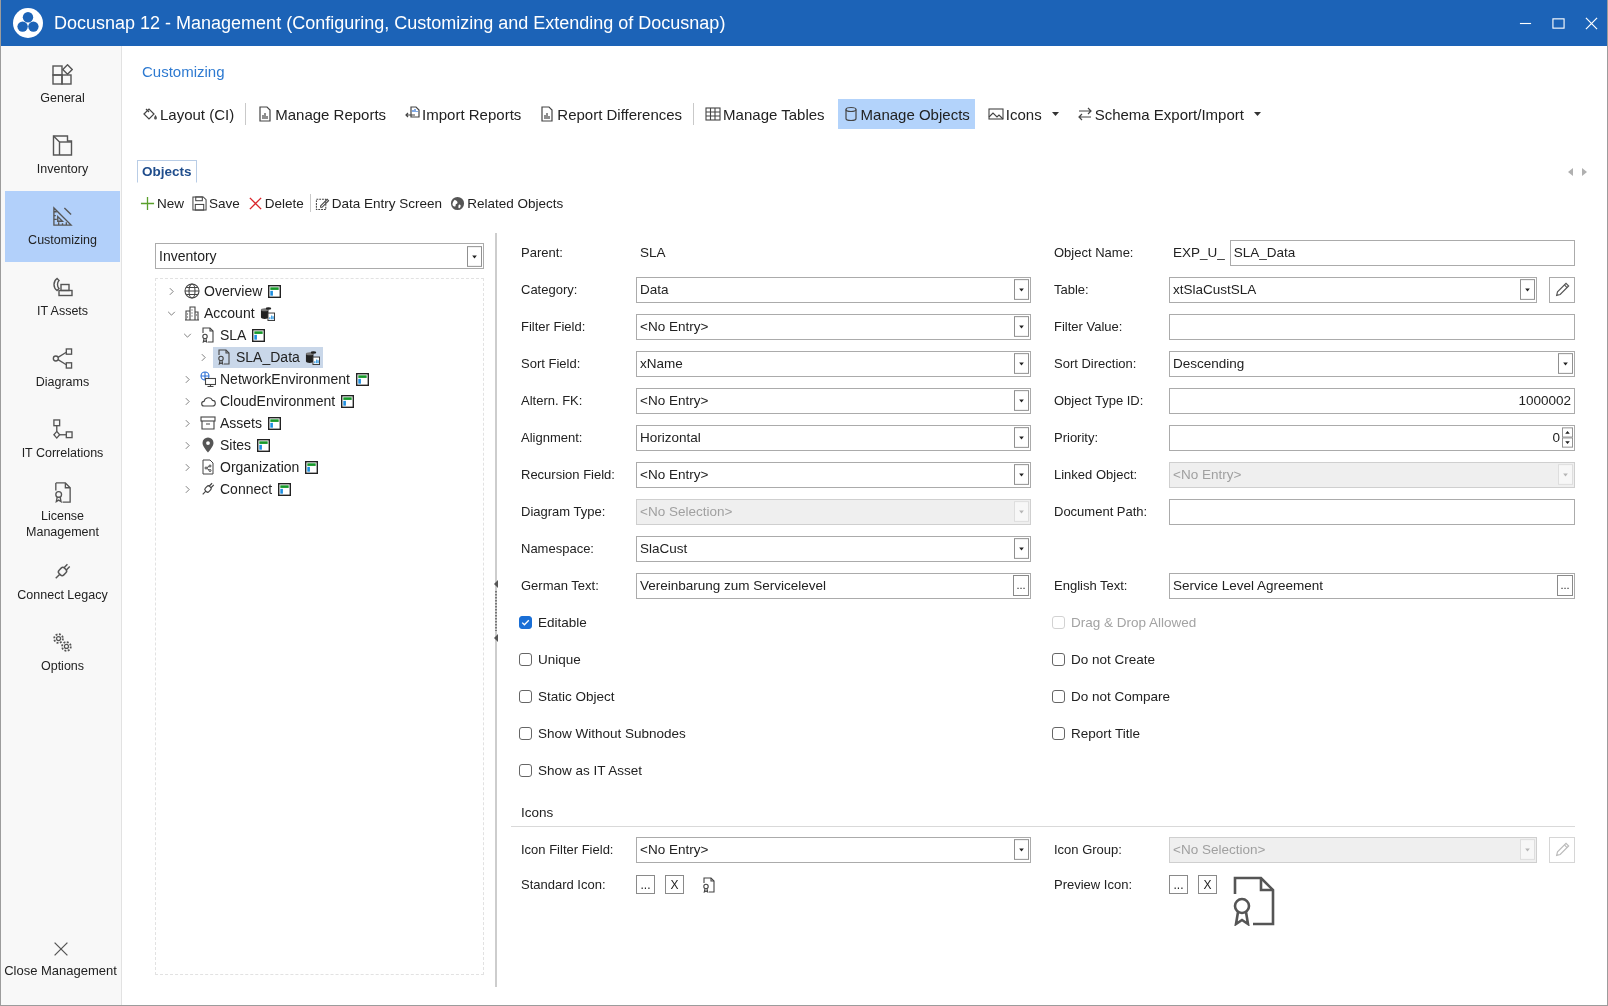 The width and height of the screenshot is (1608, 1006). What do you see at coordinates (255, 203) in the screenshot?
I see `delete-icon` at bounding box center [255, 203].